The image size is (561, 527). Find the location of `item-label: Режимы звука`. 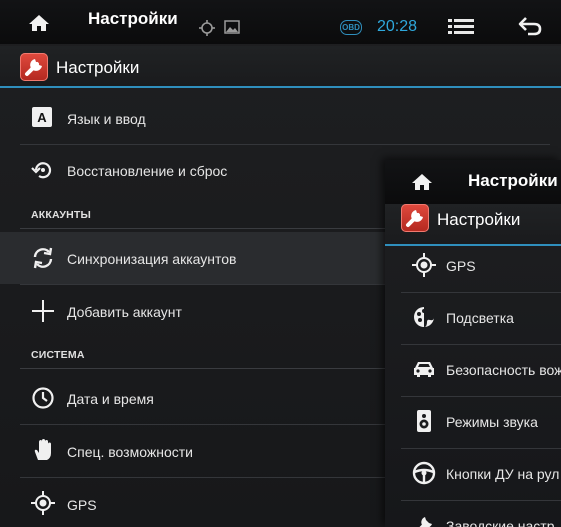

item-label: Режимы звука is located at coordinates (492, 422).